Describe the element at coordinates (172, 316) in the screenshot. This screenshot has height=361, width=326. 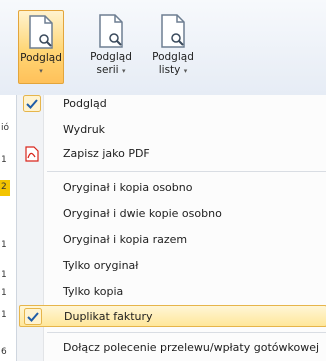
I see `menu-item-invoice-duplicate: Duplikat faktury` at that location.